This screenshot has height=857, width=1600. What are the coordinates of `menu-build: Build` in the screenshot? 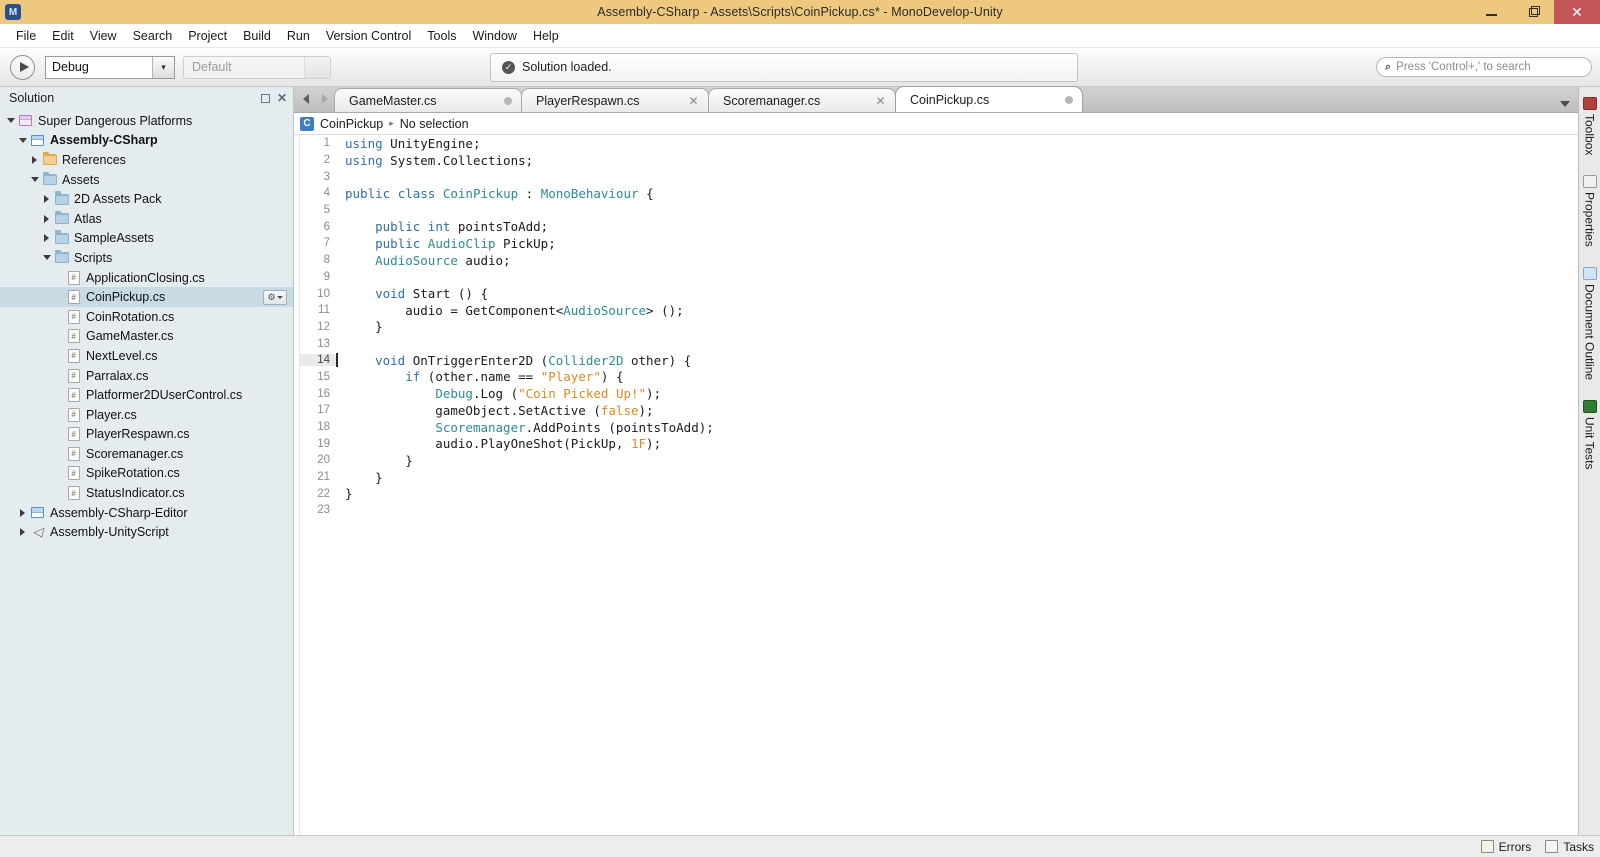 It's located at (257, 36).